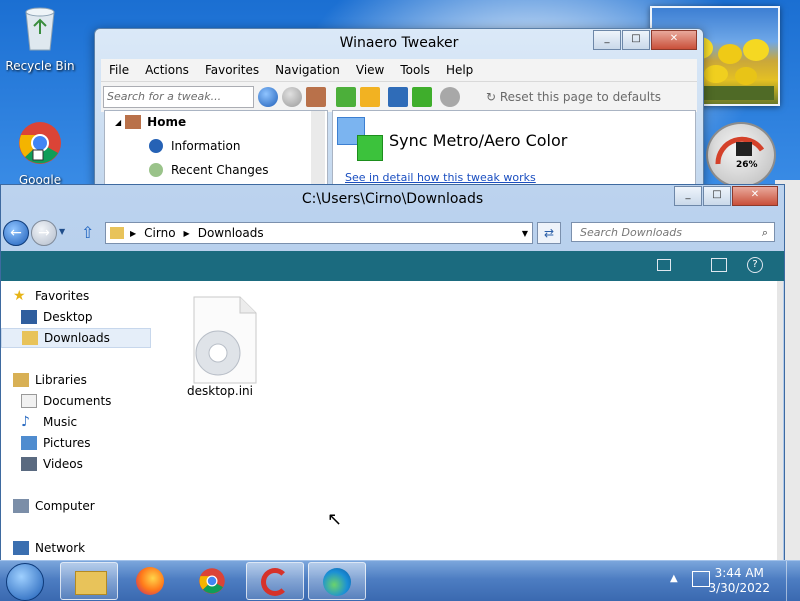 This screenshot has height=601, width=800. What do you see at coordinates (415, 70) in the screenshot?
I see `menu-tools: Tools` at bounding box center [415, 70].